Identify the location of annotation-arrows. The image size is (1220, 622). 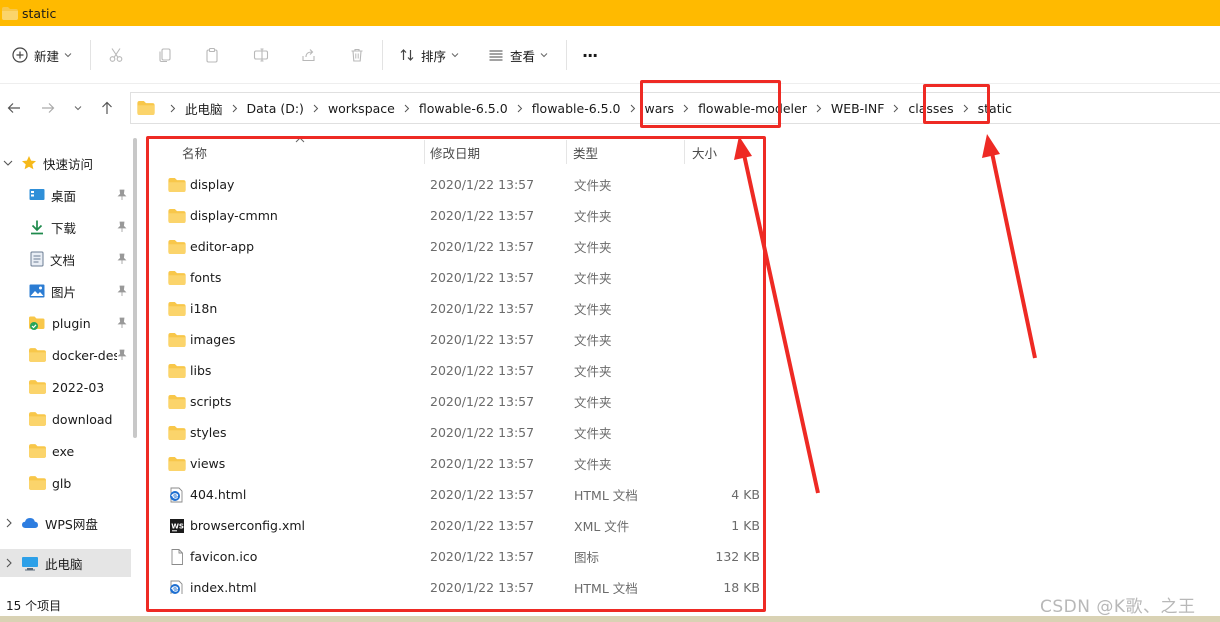
(885, 314).